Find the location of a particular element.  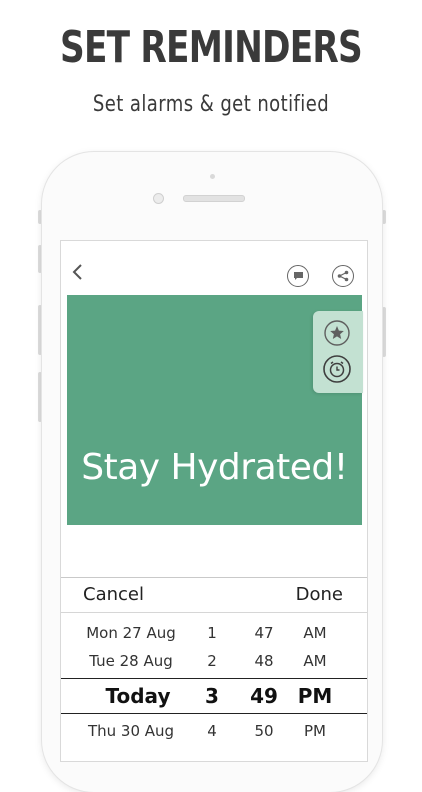

alarm-clock-icon is located at coordinates (337, 369).